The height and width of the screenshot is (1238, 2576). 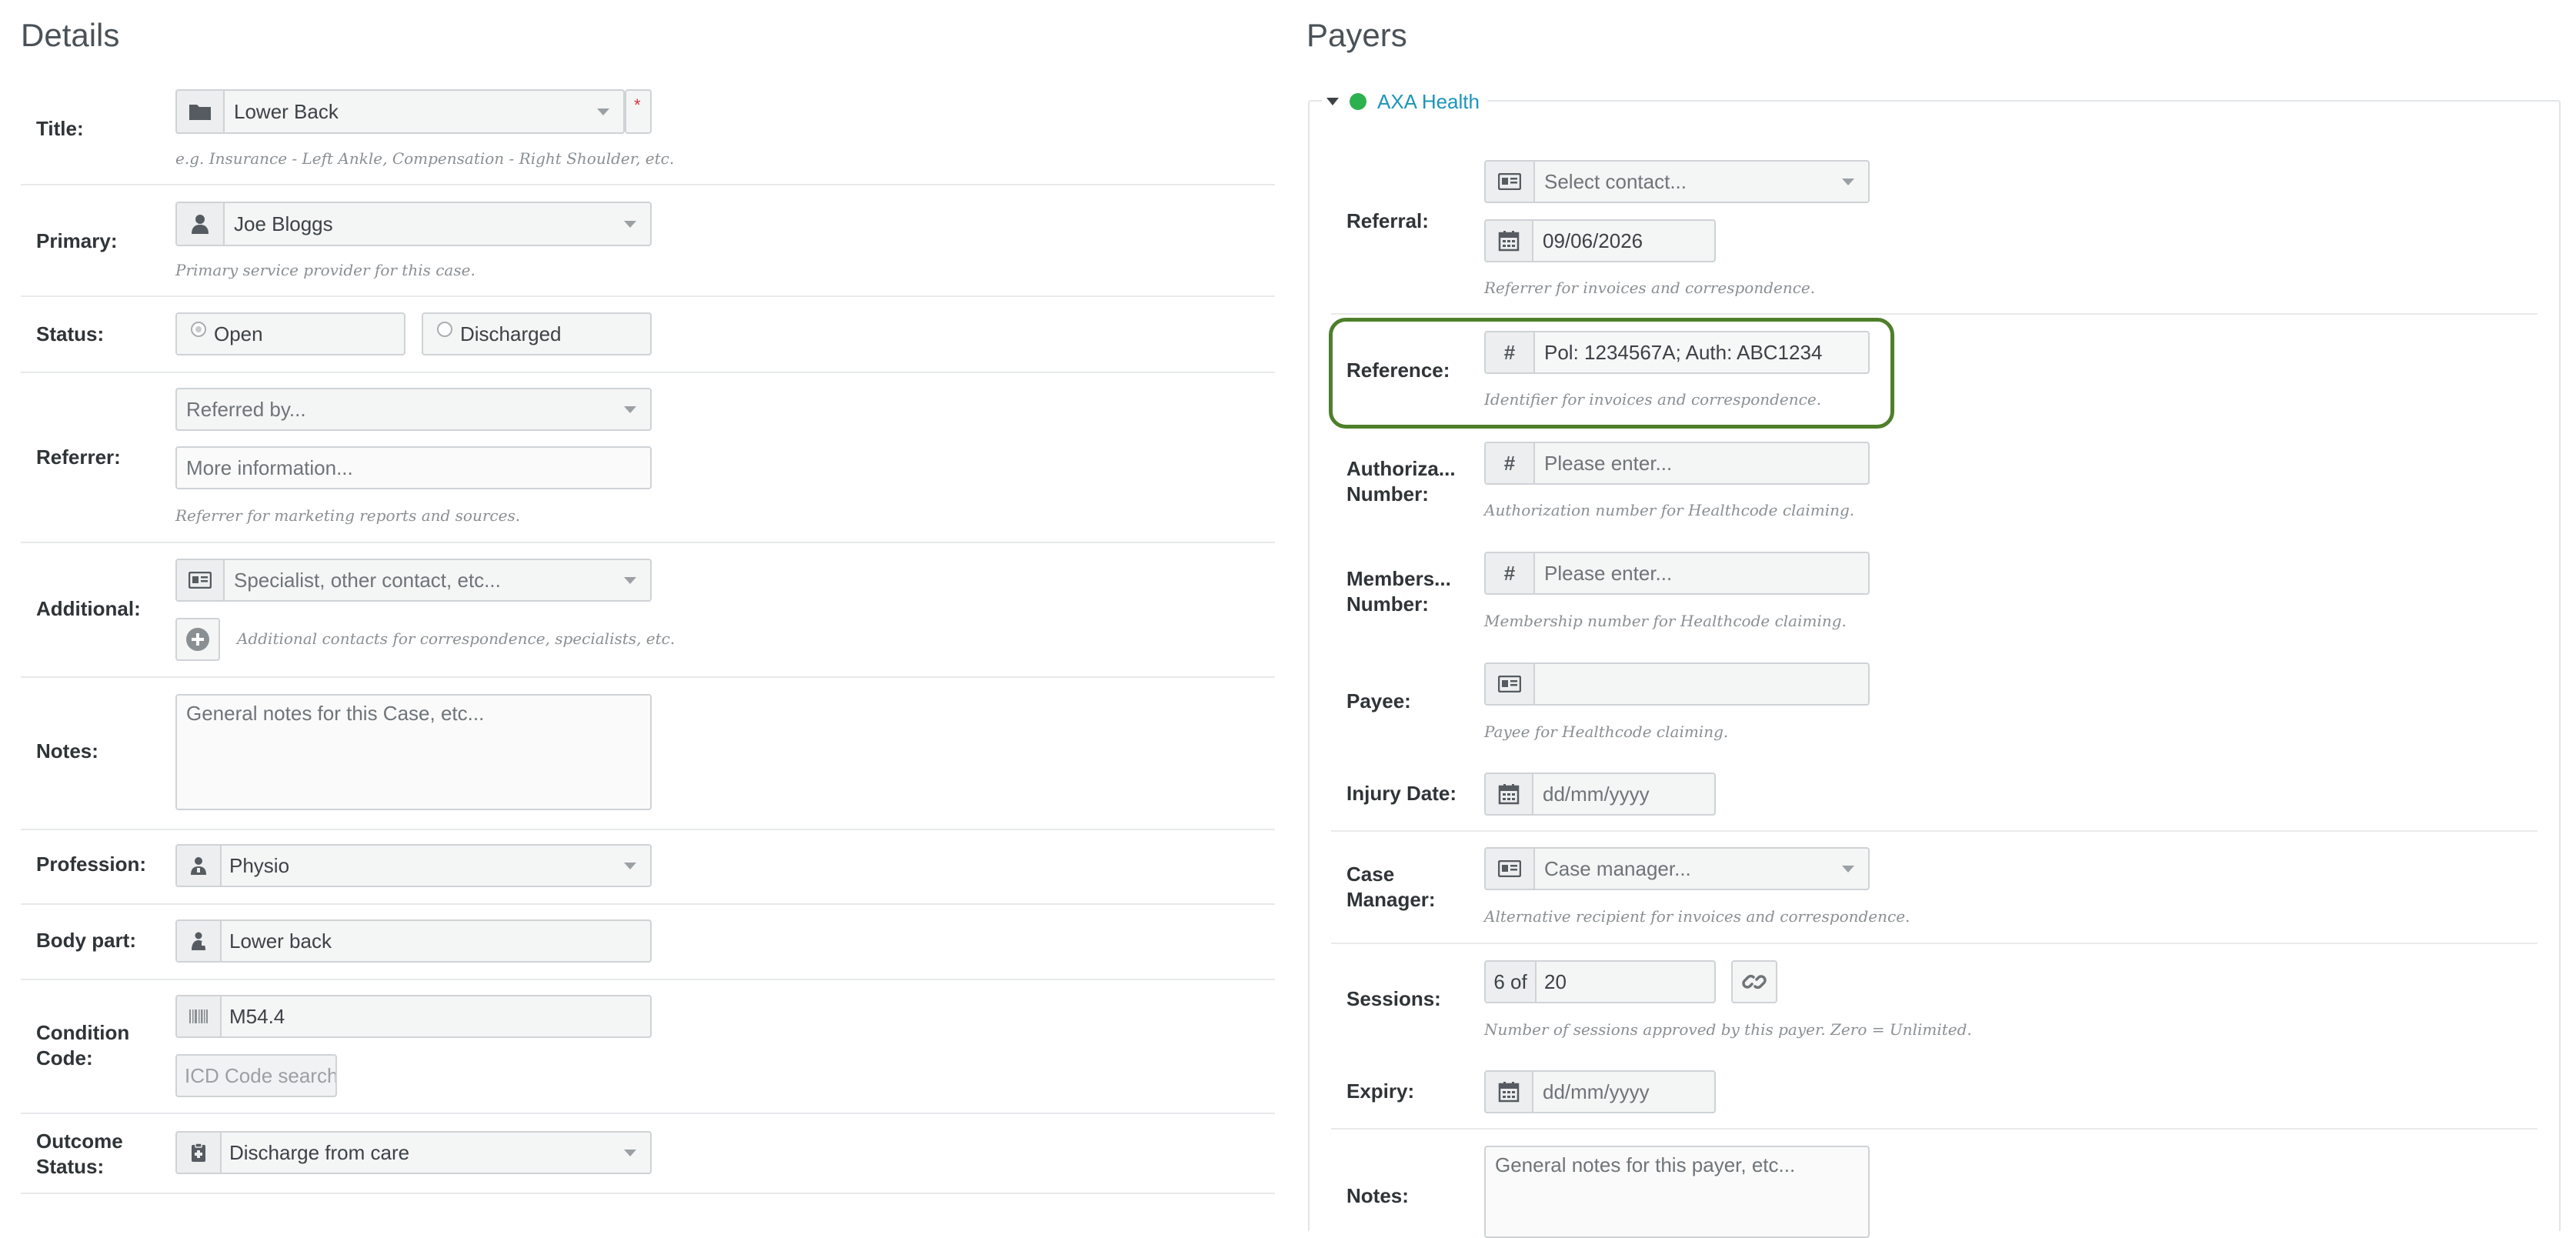 I want to click on outcome-status-value: Discharge from care, so click(x=319, y=1152).